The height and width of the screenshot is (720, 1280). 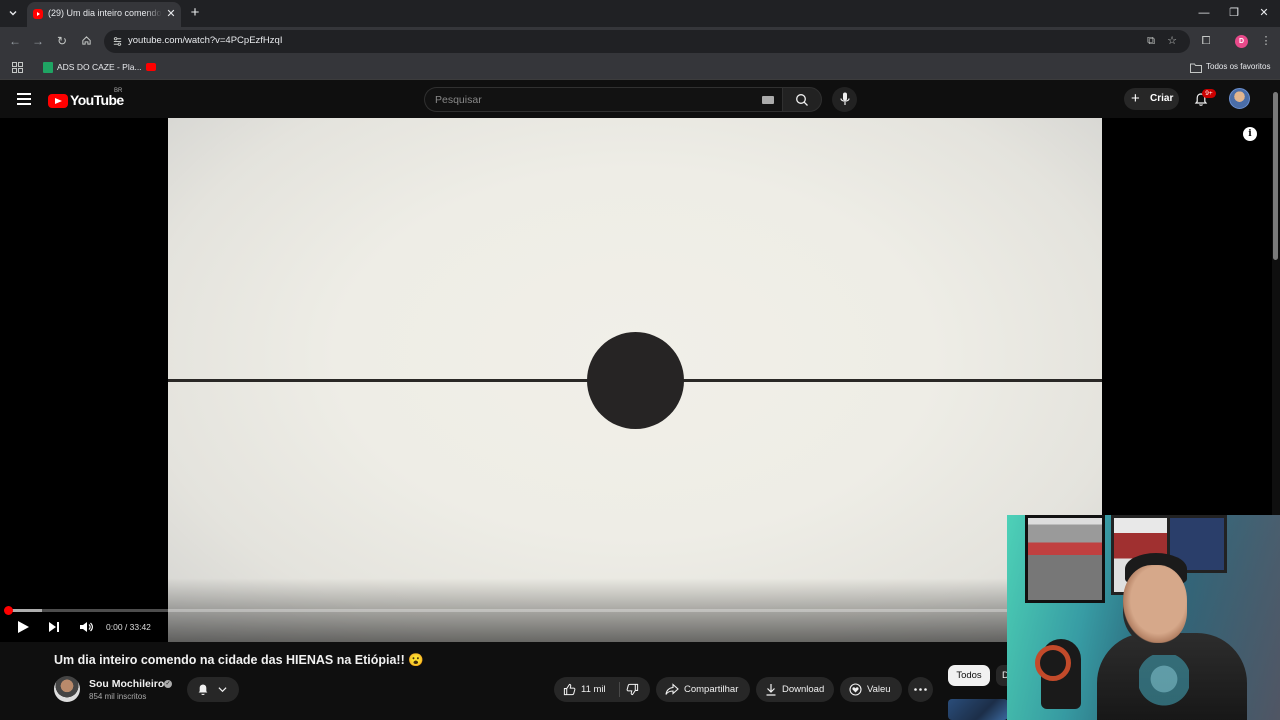 I want to click on all-bookmarks: Todos os favoritos, so click(x=1238, y=66).